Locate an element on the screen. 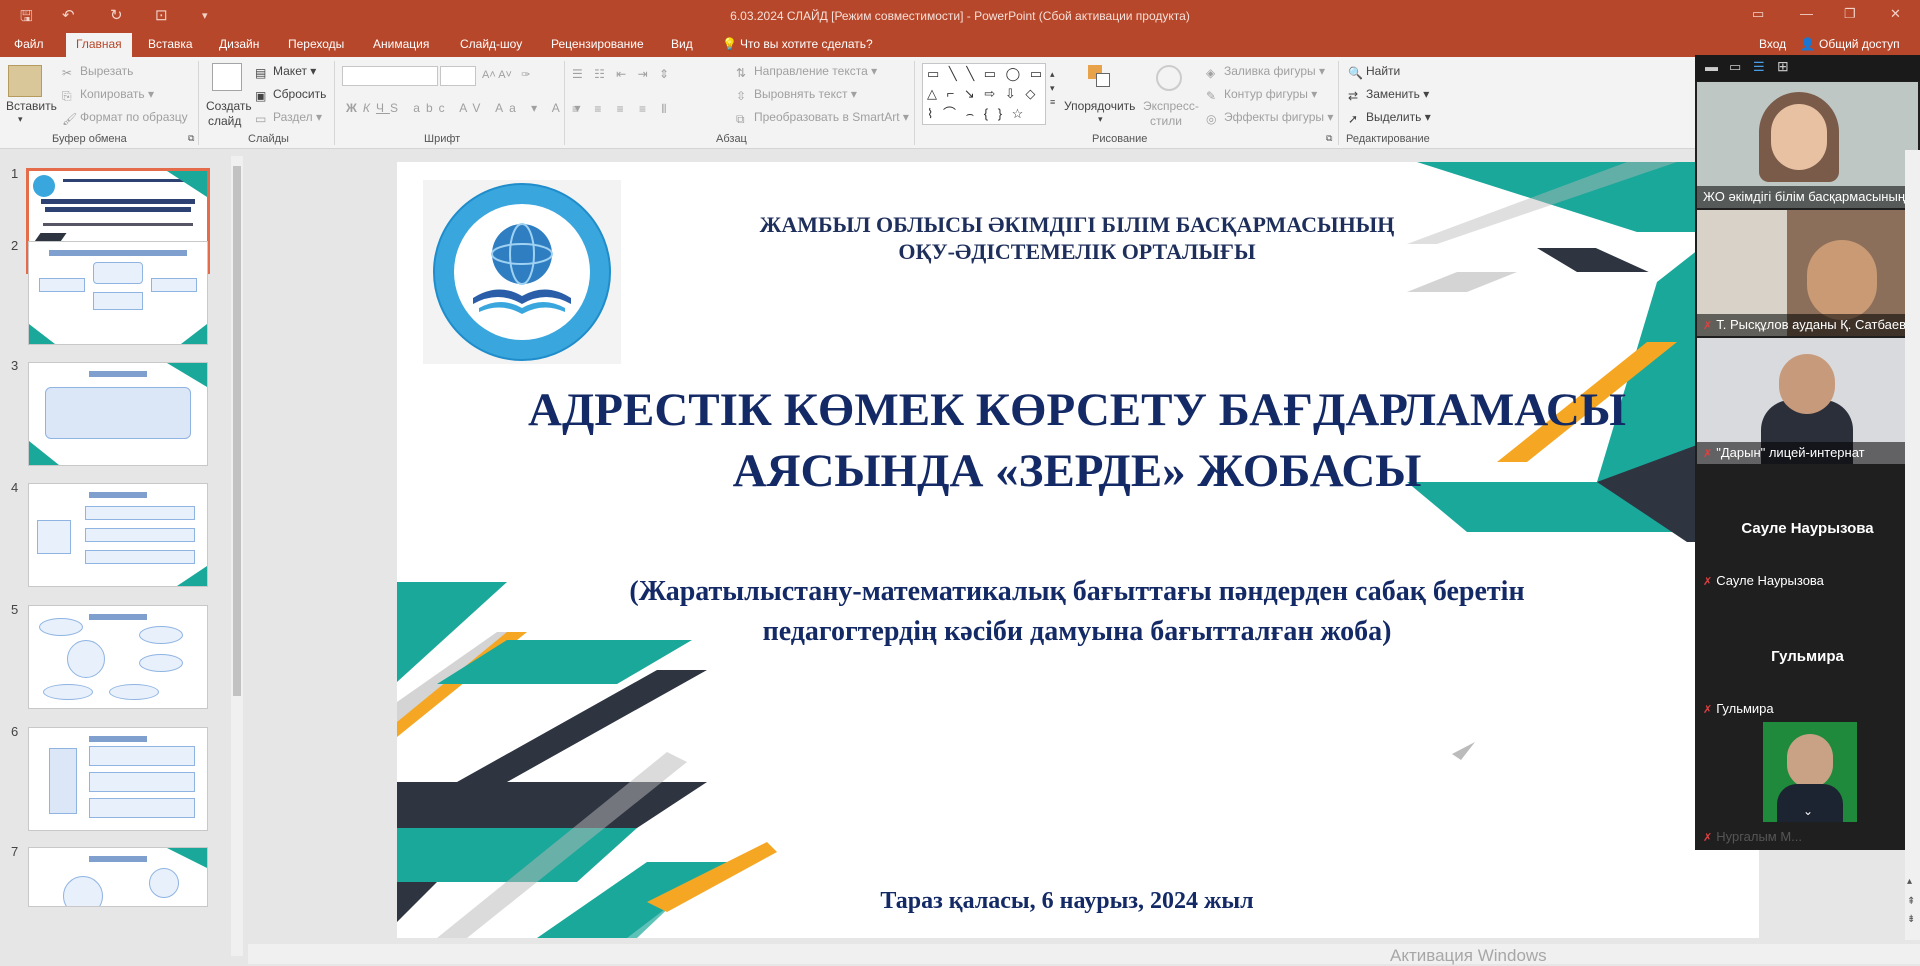 The height and width of the screenshot is (966, 1920). arrange-button: Упорядочить is located at coordinates (1099, 106).